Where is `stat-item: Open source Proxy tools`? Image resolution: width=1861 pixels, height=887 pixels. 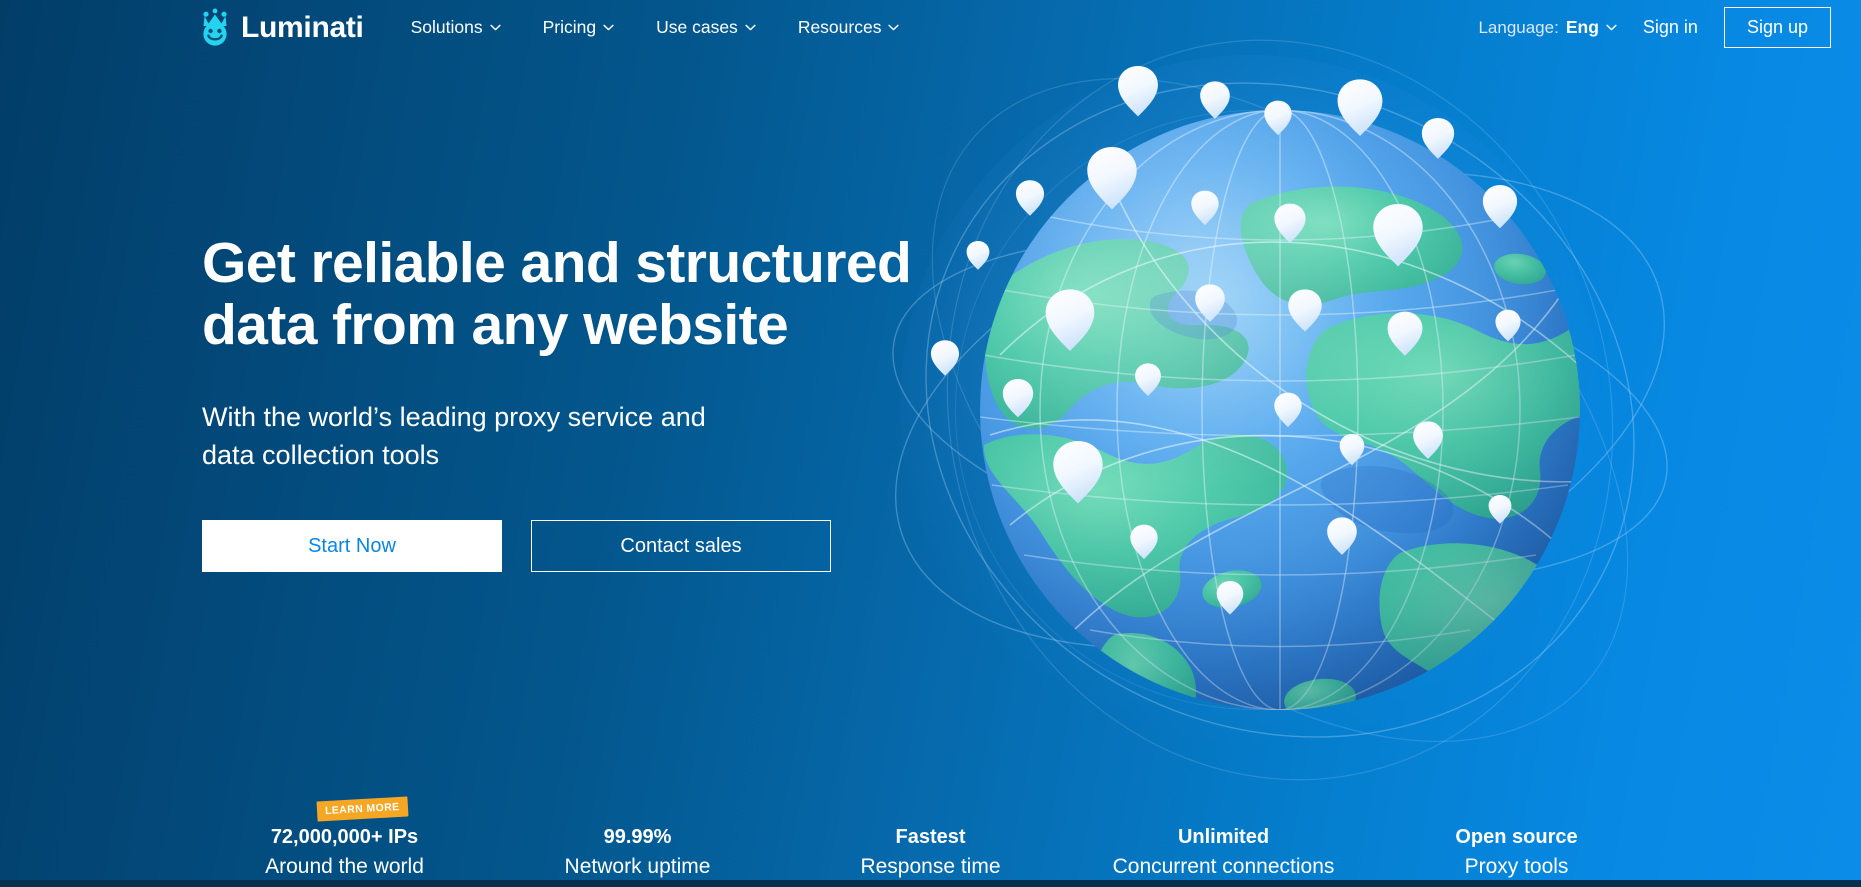 stat-item: Open source Proxy tools is located at coordinates (1516, 845).